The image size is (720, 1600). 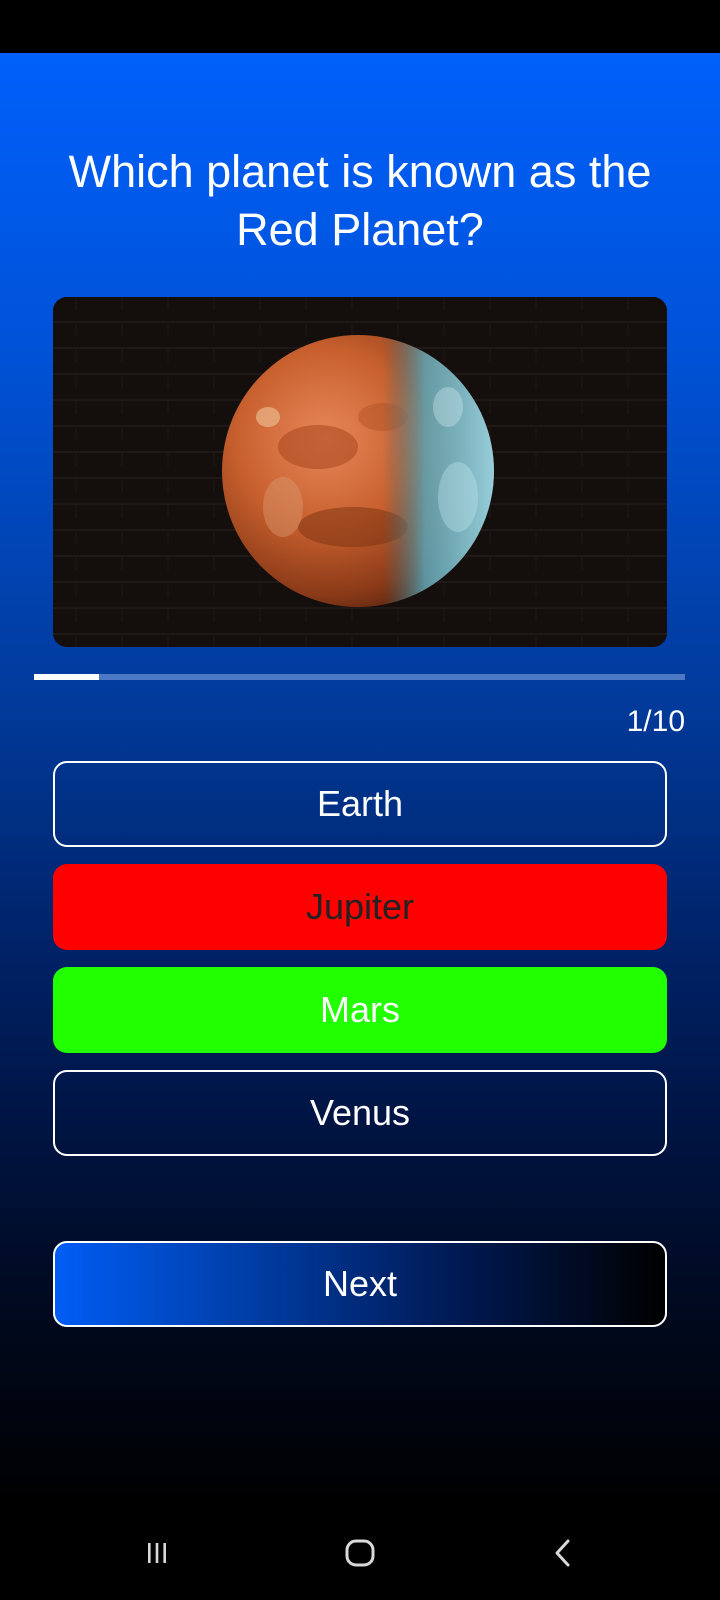 I want to click on answer-option-earth: Earth, so click(x=360, y=804).